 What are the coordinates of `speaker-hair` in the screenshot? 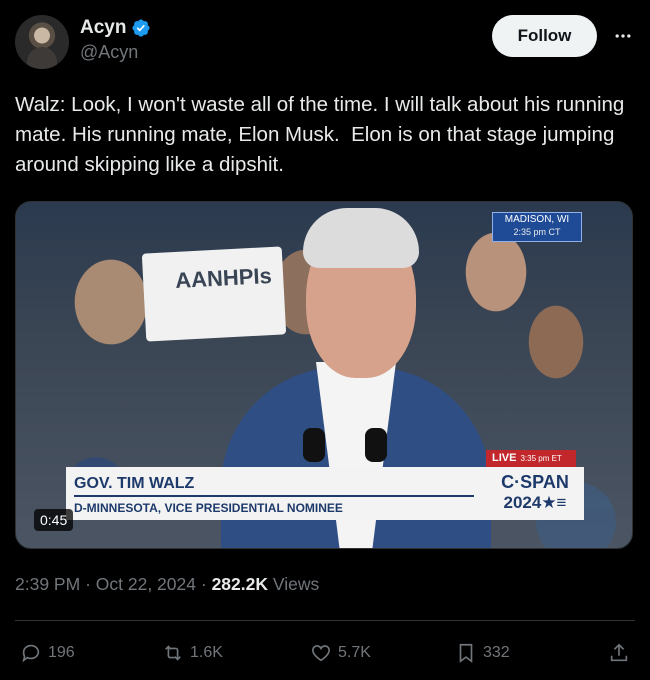 It's located at (361, 238).